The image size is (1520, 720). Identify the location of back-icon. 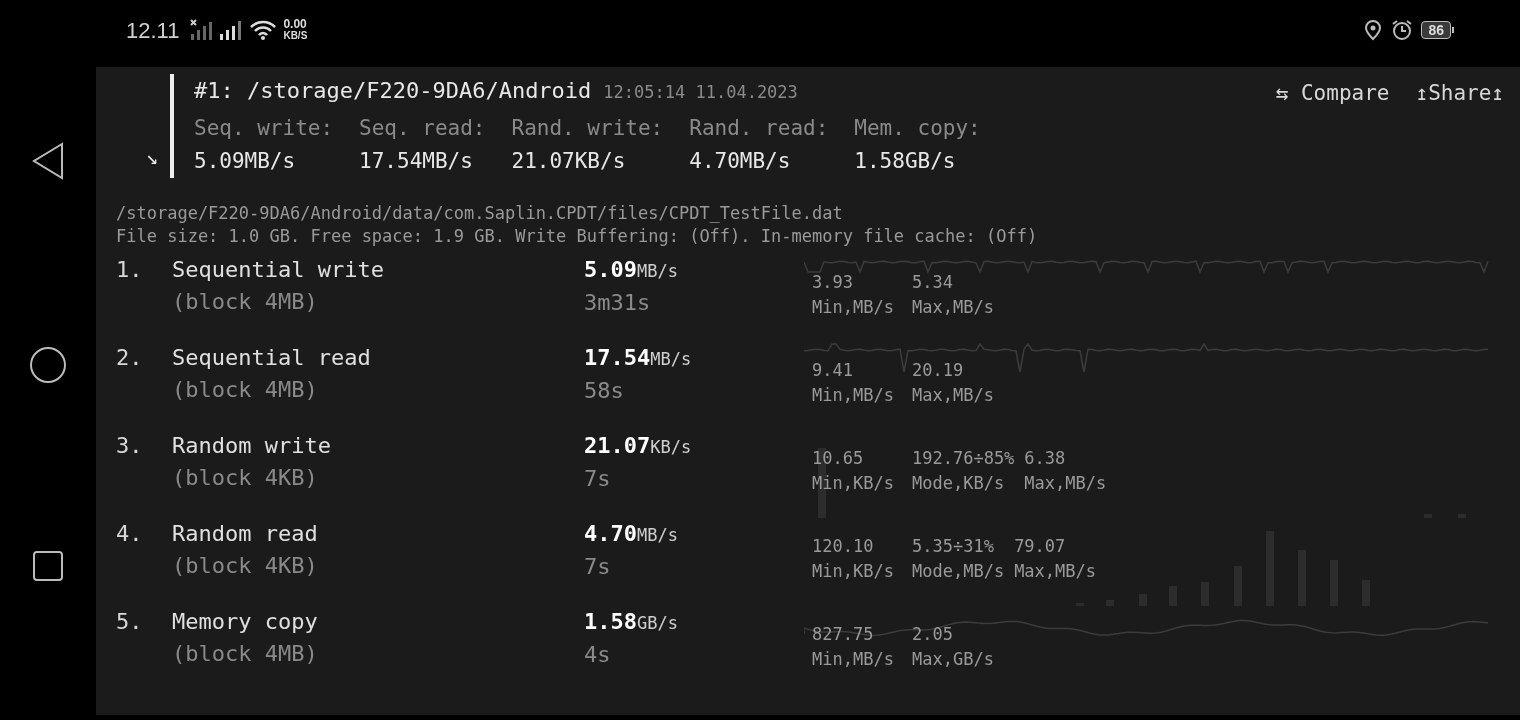
(48, 161).